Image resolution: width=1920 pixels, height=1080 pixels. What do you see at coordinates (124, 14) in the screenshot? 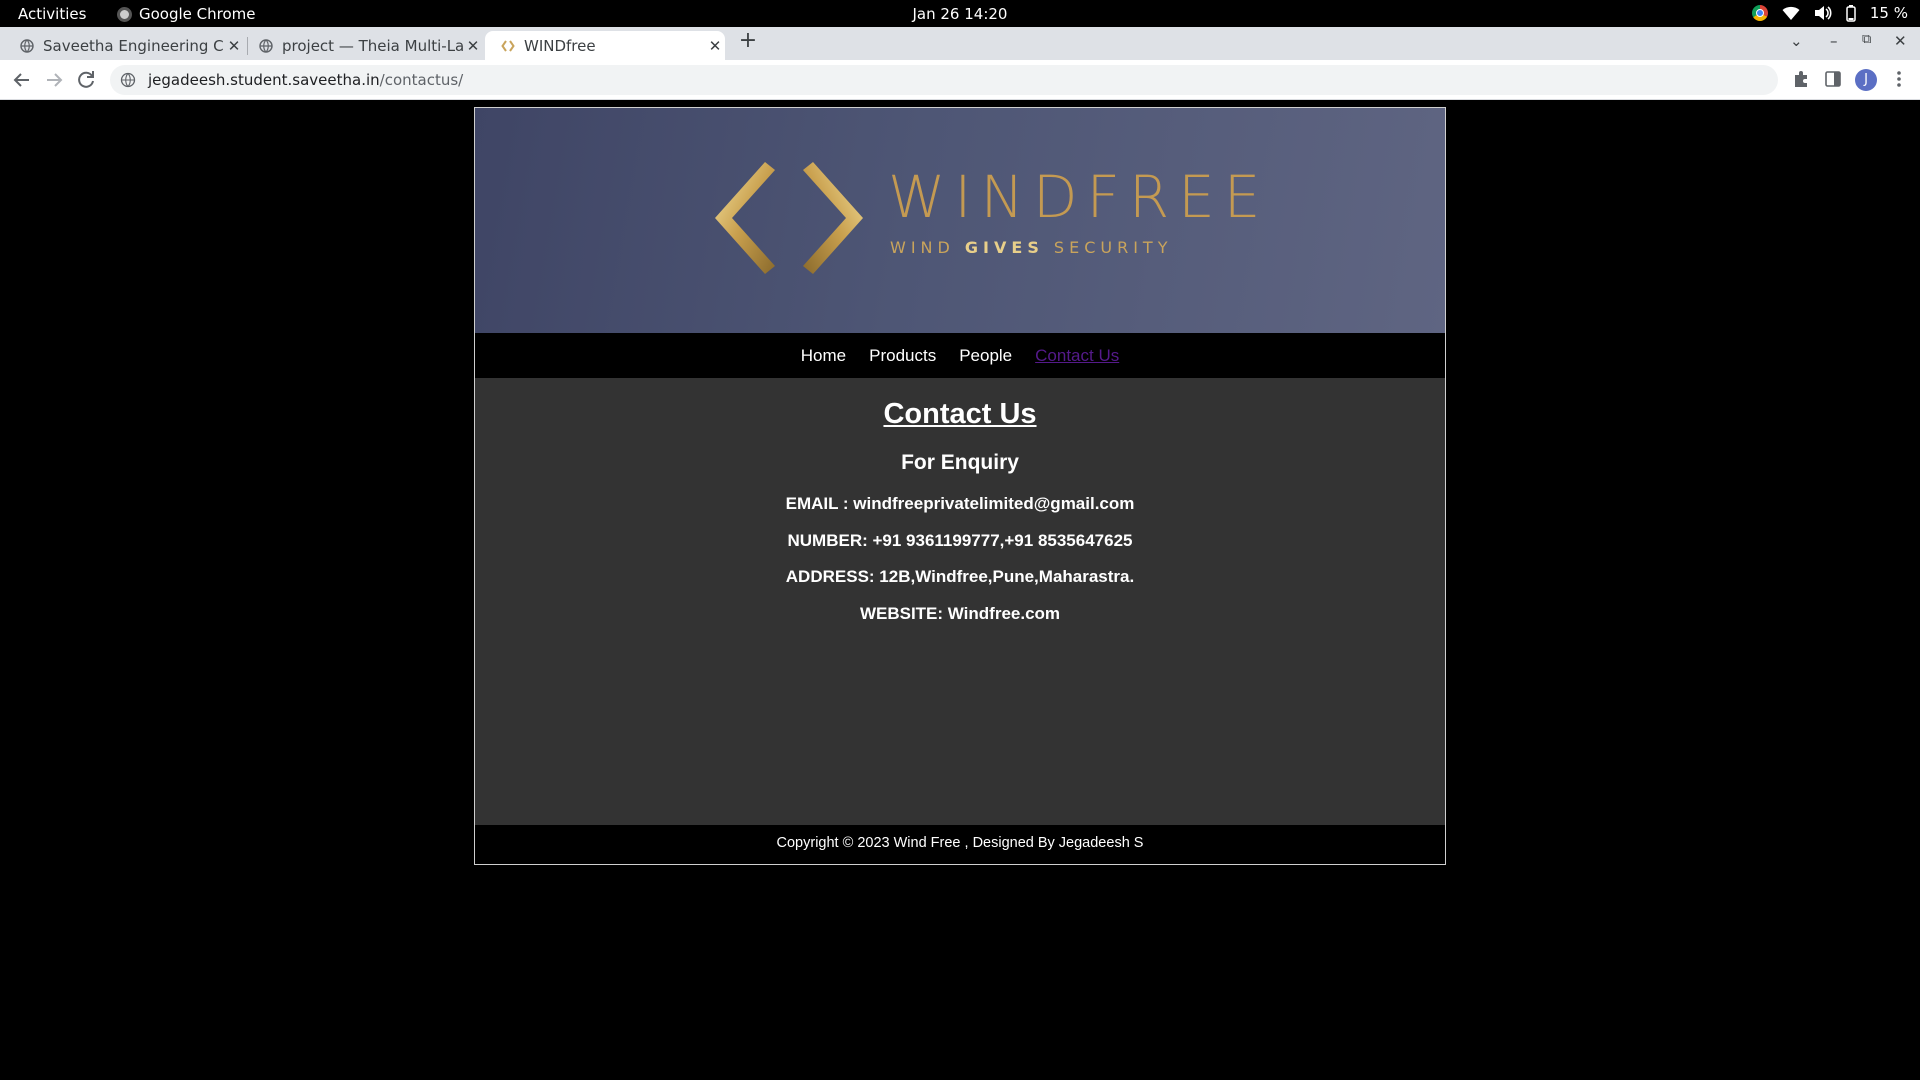
I see `chrome-app-icon` at bounding box center [124, 14].